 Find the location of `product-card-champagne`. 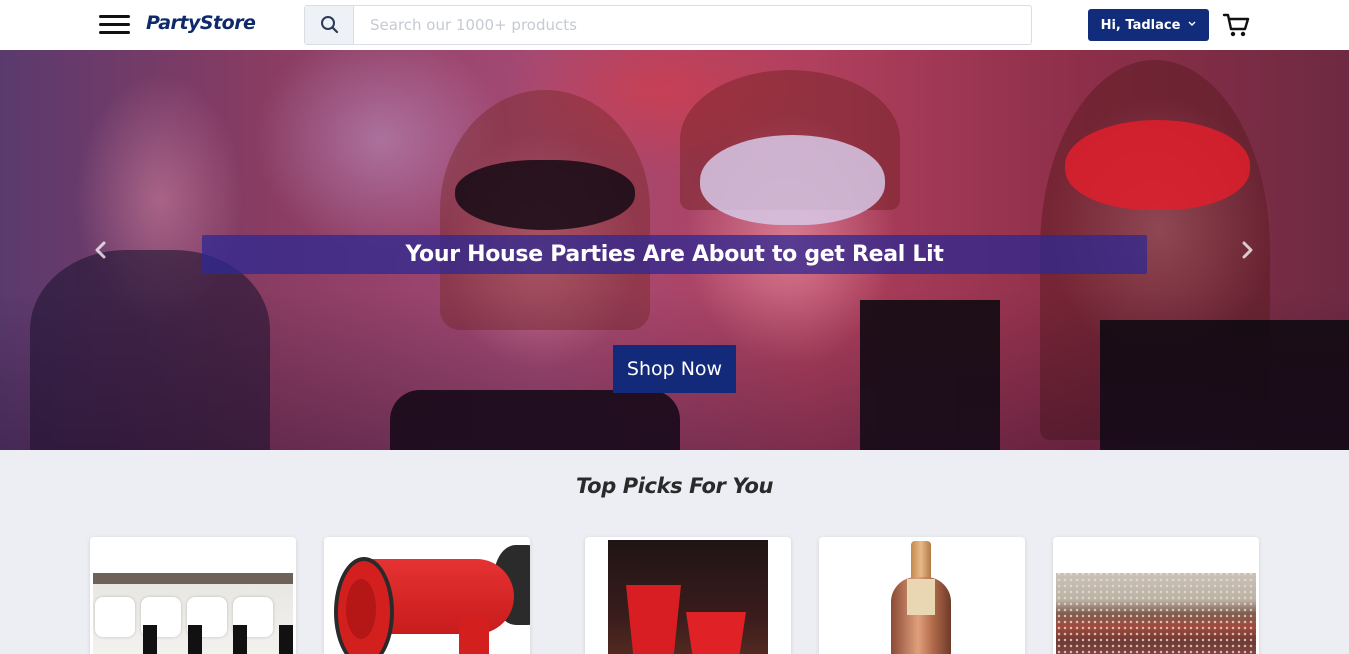

product-card-champagne is located at coordinates (922, 595).